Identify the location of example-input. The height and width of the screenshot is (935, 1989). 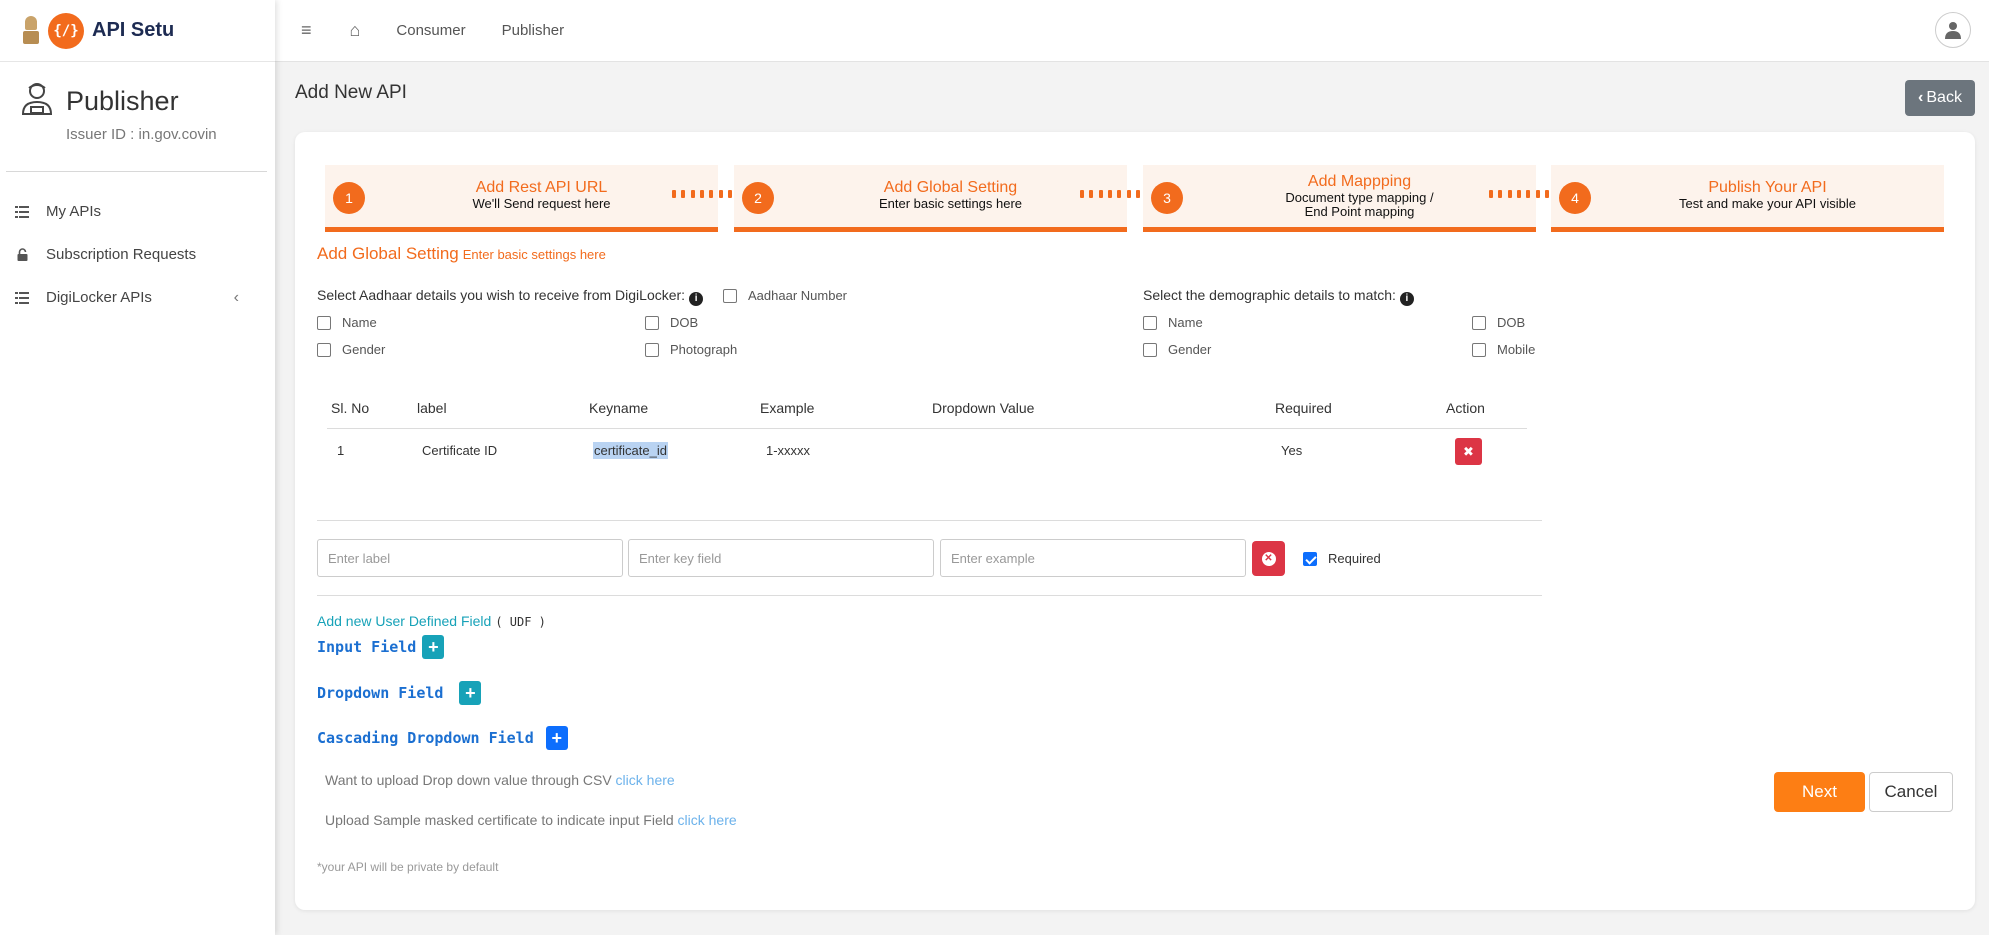
(1093, 558).